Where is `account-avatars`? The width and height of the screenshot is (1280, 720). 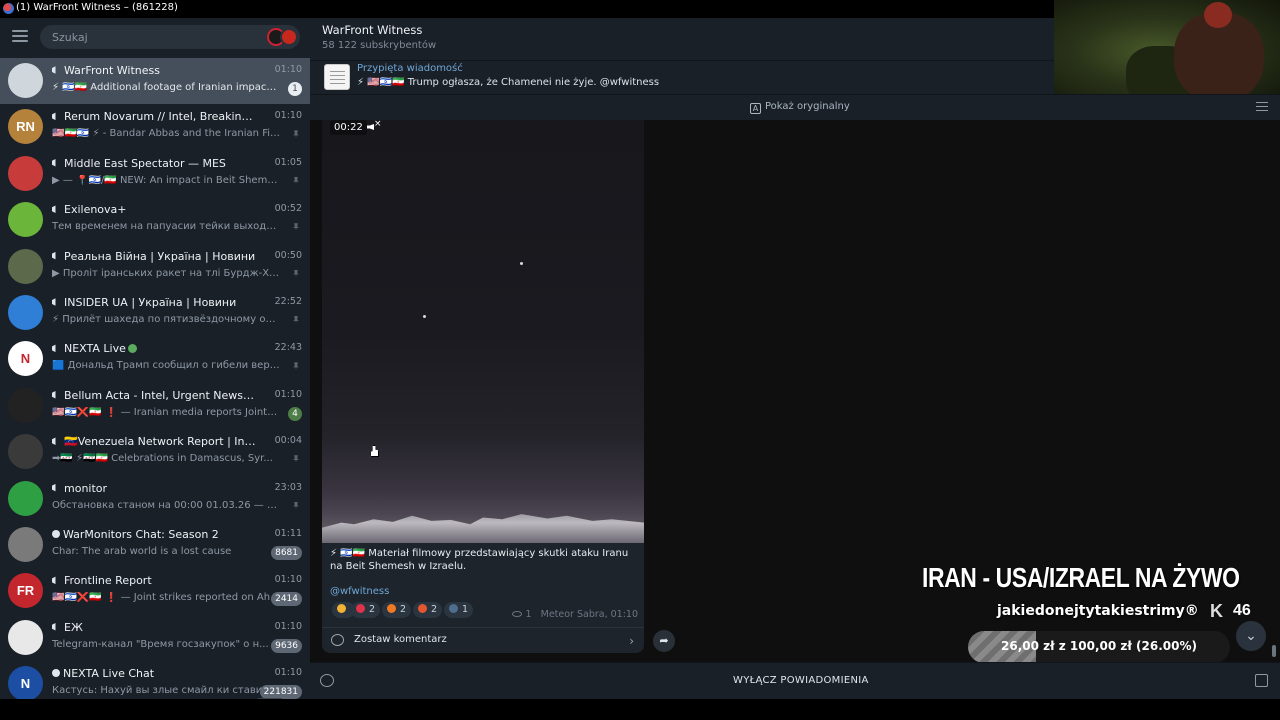
account-avatars is located at coordinates (283, 37).